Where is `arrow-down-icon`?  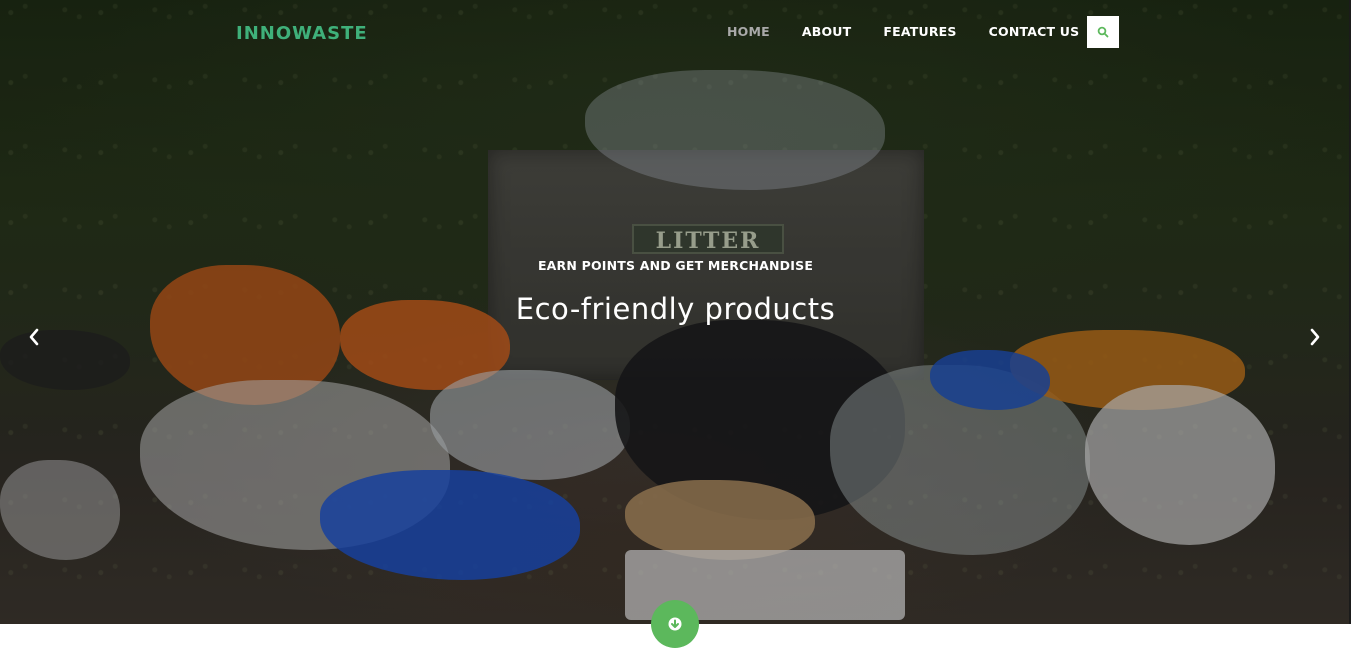 arrow-down-icon is located at coordinates (675, 624).